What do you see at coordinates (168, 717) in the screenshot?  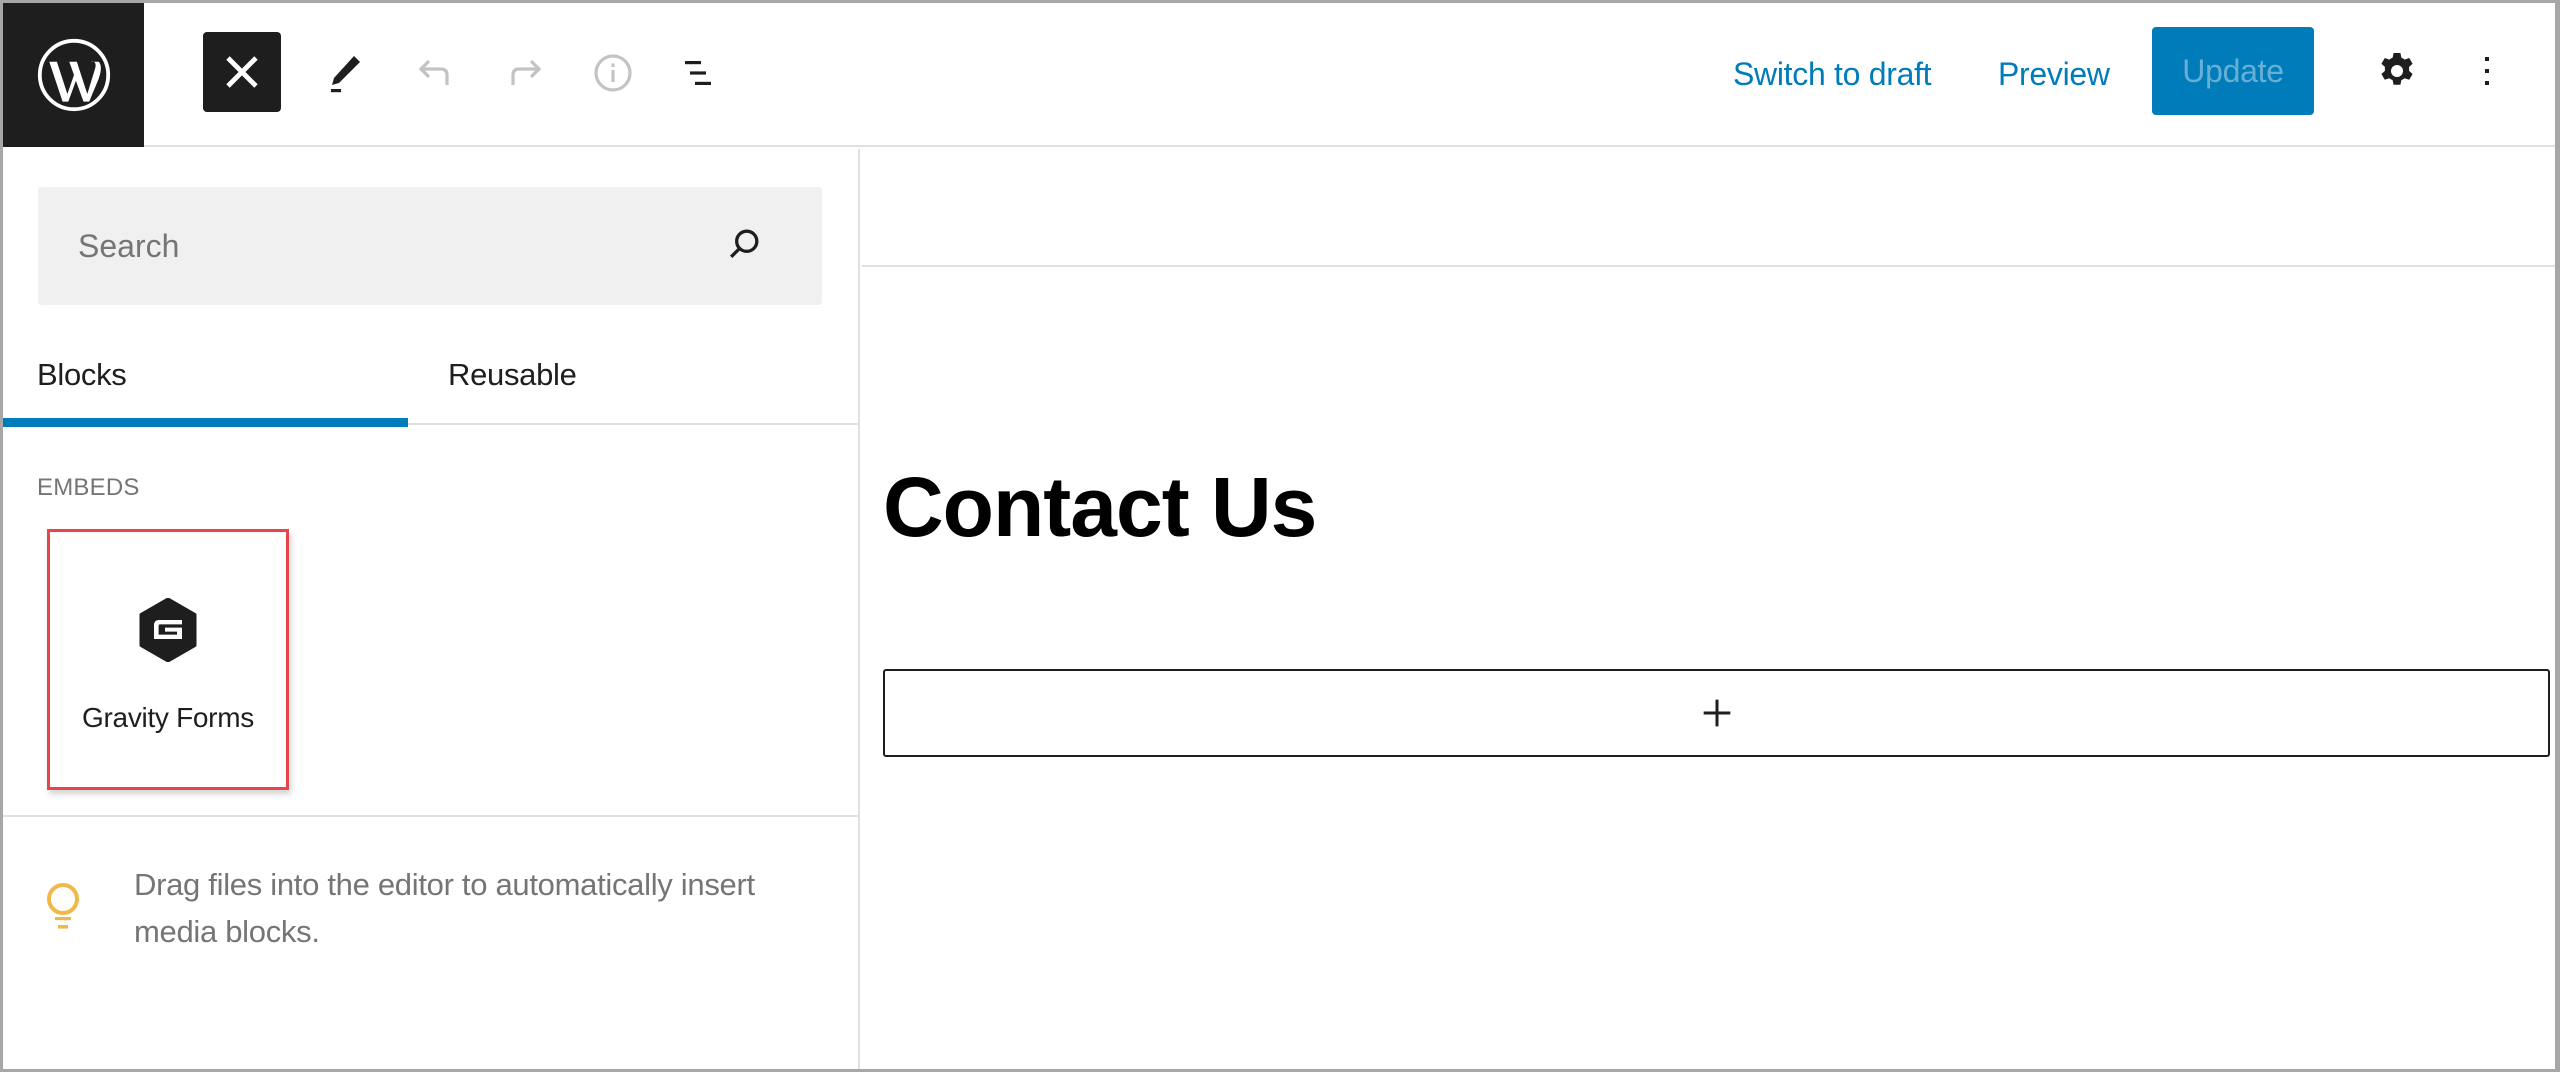 I see `block-item-label: Gravity Forms` at bounding box center [168, 717].